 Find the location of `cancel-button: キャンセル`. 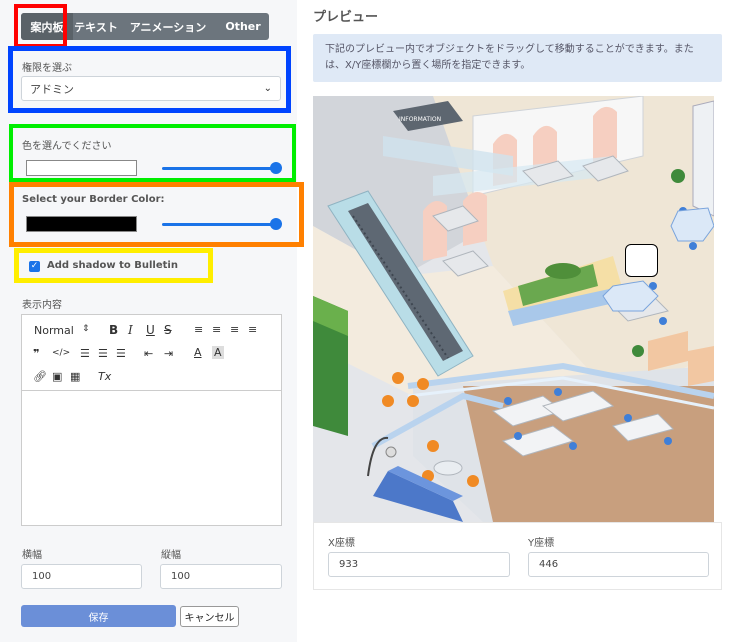

cancel-button: キャンセル is located at coordinates (209, 616).